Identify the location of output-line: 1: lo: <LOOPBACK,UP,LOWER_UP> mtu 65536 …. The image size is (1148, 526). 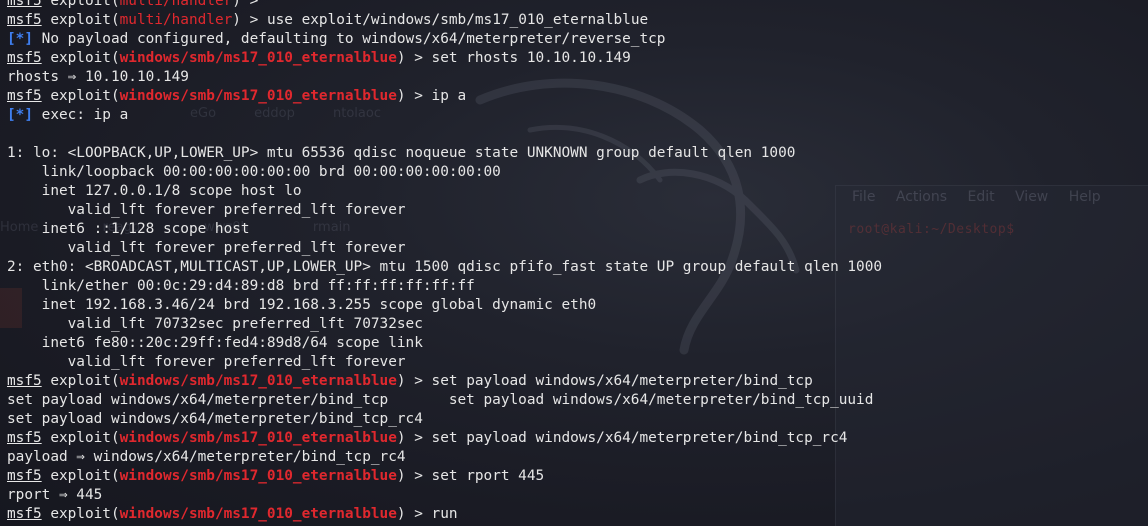
(444, 153).